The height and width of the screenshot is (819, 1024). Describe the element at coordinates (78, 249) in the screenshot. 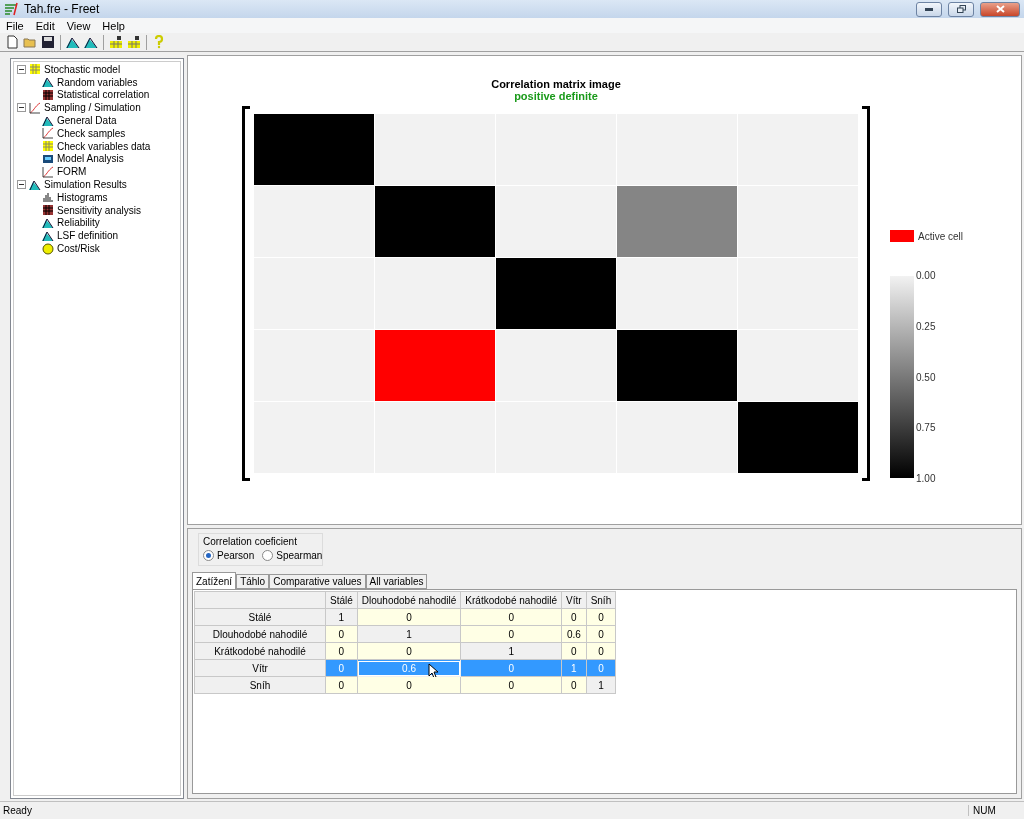

I see `tree-item: Cost/Risk` at that location.